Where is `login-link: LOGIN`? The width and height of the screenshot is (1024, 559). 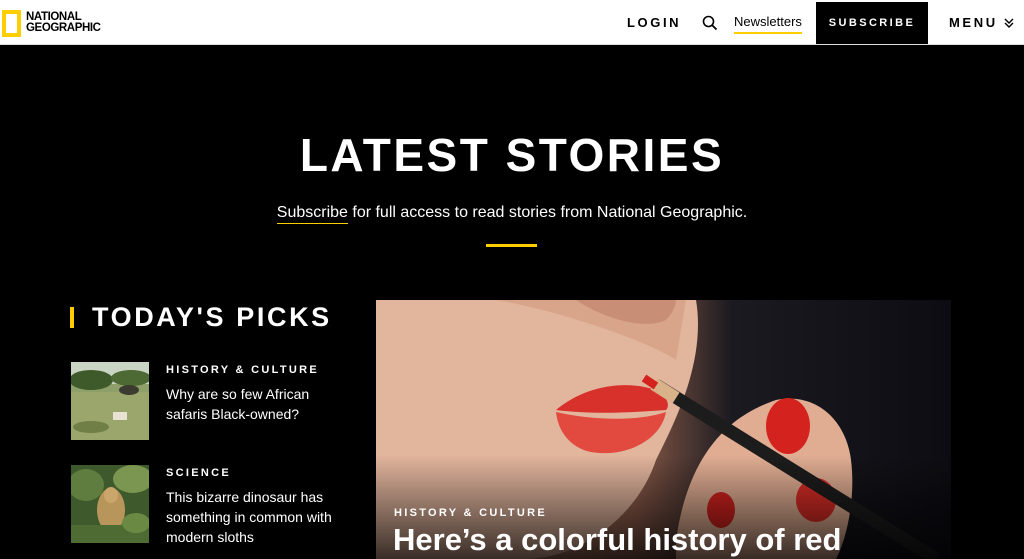 login-link: LOGIN is located at coordinates (654, 22).